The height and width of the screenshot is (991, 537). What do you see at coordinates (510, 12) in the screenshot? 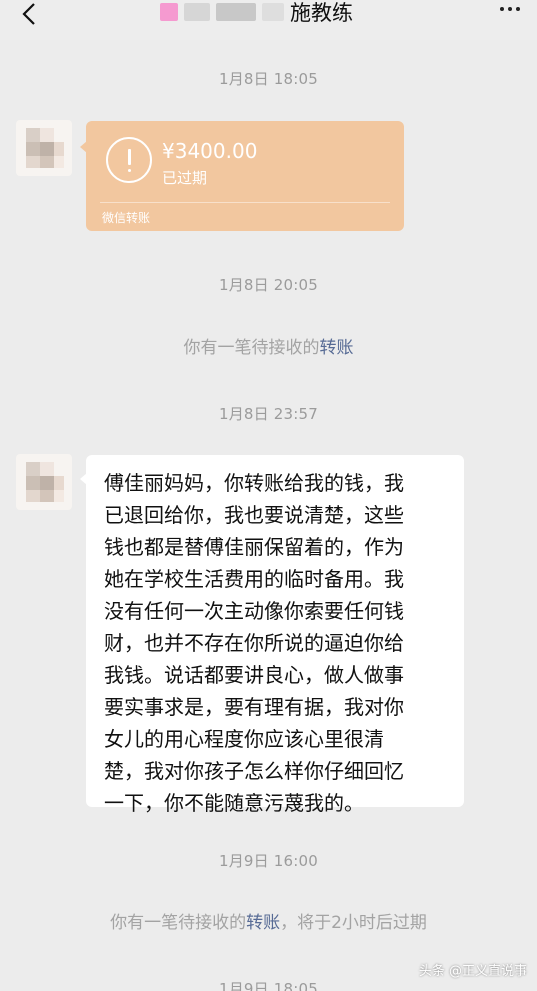
I see `more-button` at bounding box center [510, 12].